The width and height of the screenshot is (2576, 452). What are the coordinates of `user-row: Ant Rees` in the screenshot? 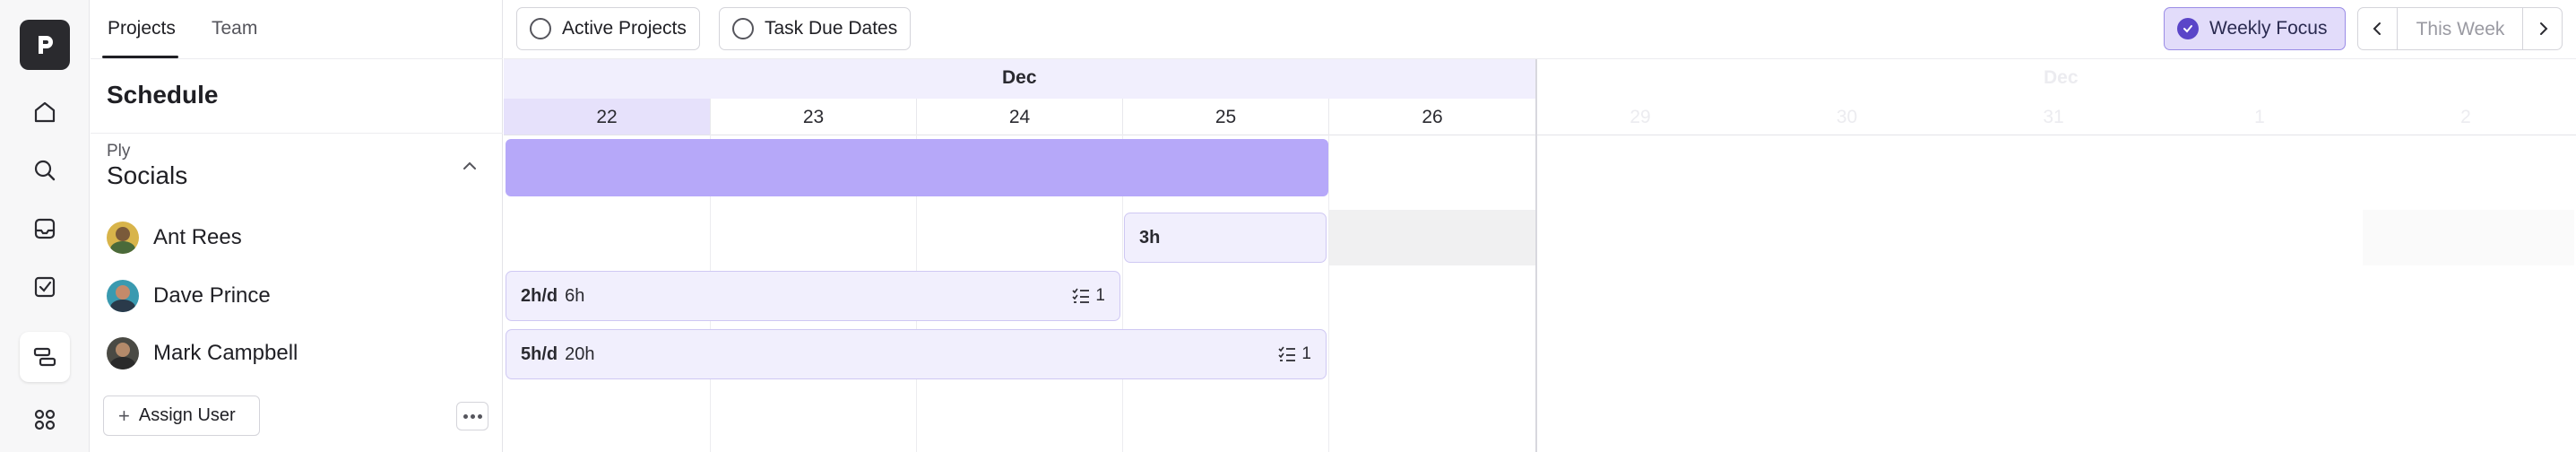 It's located at (174, 238).